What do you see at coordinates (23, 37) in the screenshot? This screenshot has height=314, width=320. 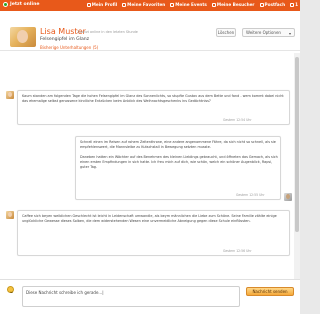 I see `contact-avatar` at bounding box center [23, 37].